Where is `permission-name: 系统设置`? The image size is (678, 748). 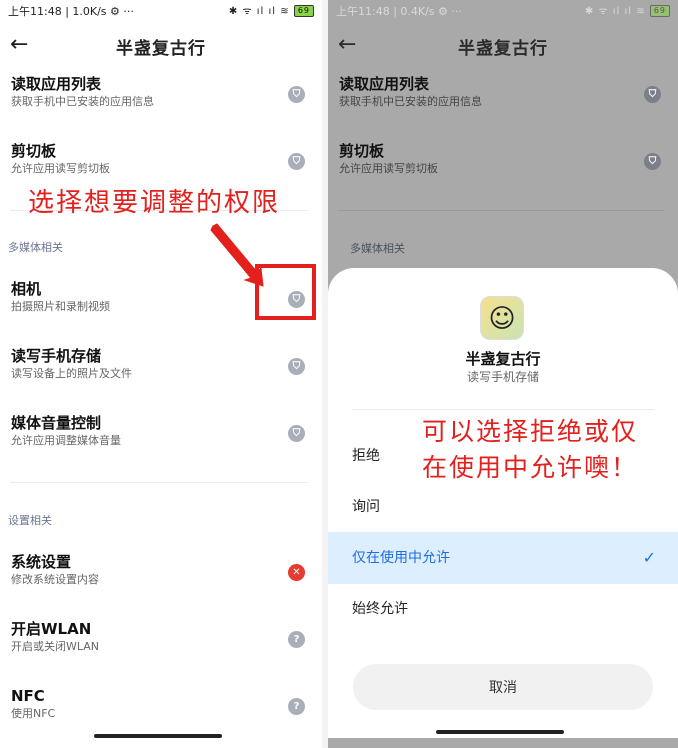
permission-name: 系统设置 is located at coordinates (41, 562).